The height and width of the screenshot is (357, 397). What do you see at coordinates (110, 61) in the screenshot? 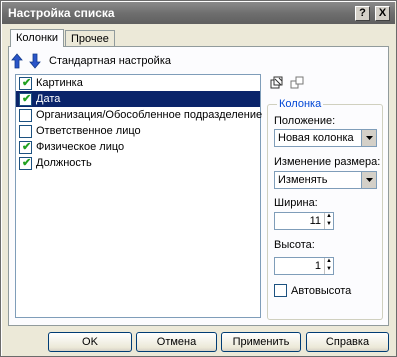
I see `standard-settings-button: Стандартная настройка` at bounding box center [110, 61].